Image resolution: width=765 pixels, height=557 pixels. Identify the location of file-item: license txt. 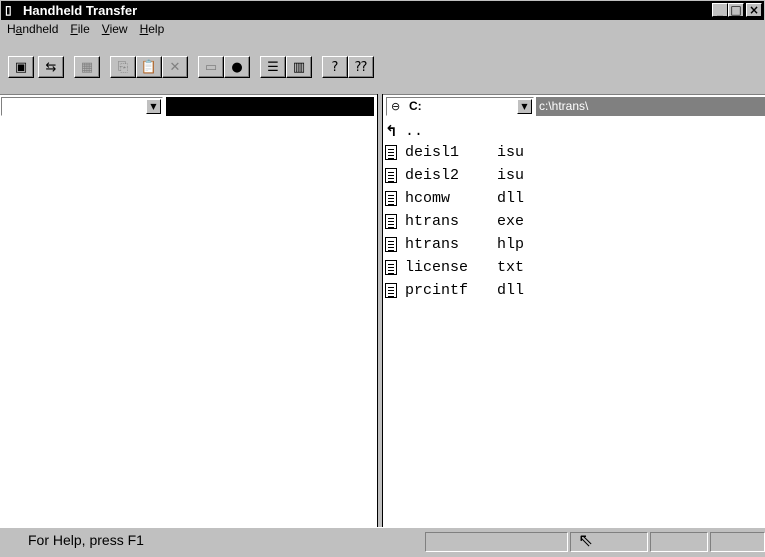
(454, 267).